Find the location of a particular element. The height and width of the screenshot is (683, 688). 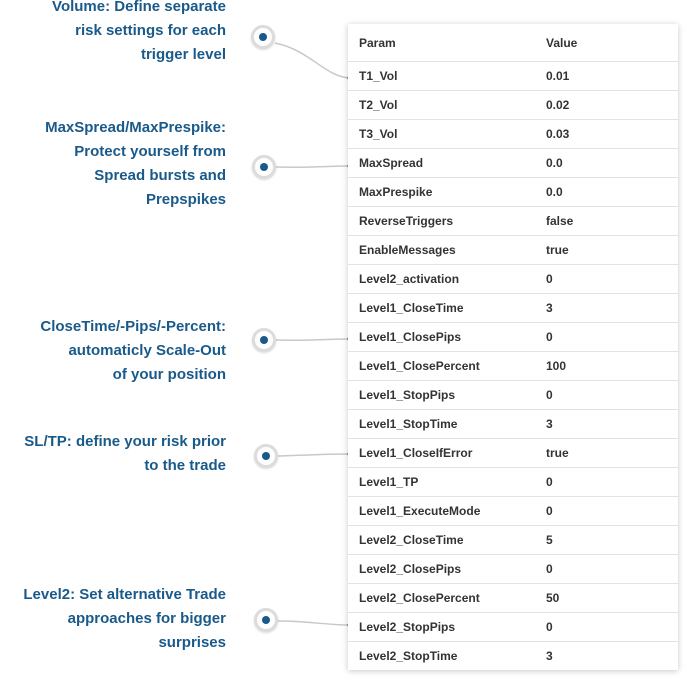

table-row: Level2_ClosePips 0 is located at coordinates (513, 569).